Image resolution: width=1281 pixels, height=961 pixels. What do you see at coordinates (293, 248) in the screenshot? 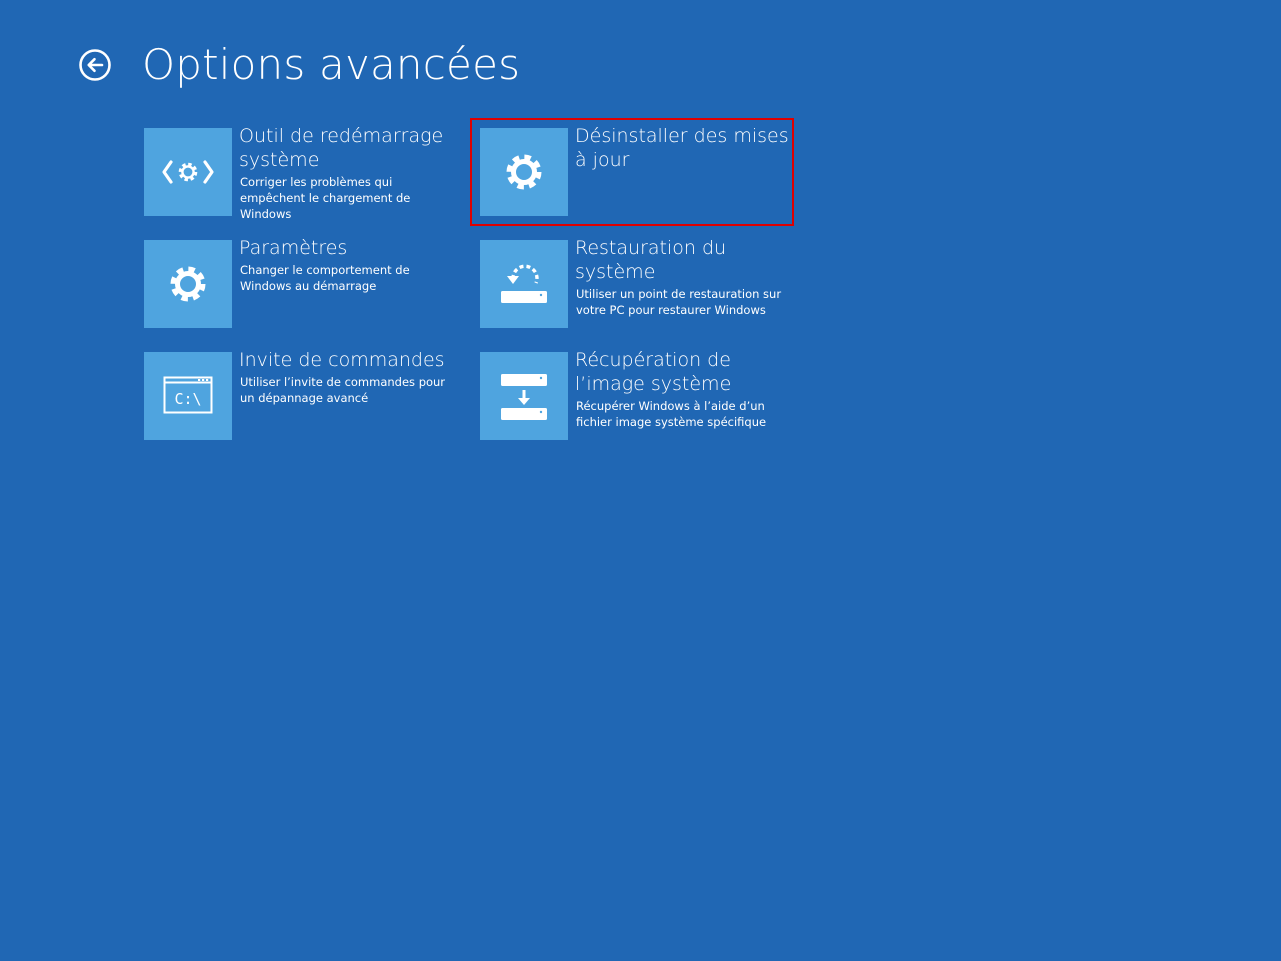
I see `tile-title: Paramètres` at bounding box center [293, 248].